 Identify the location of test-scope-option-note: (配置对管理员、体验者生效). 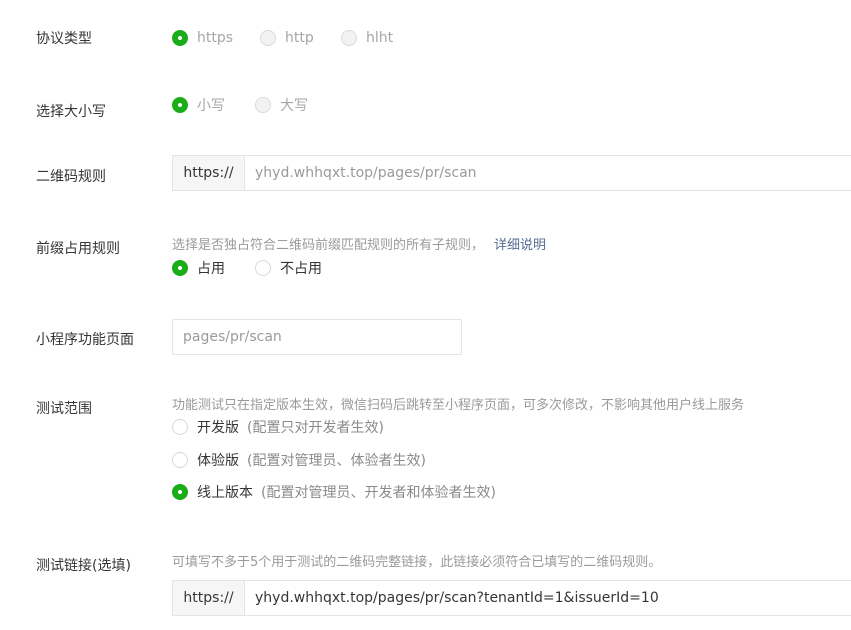
(336, 461).